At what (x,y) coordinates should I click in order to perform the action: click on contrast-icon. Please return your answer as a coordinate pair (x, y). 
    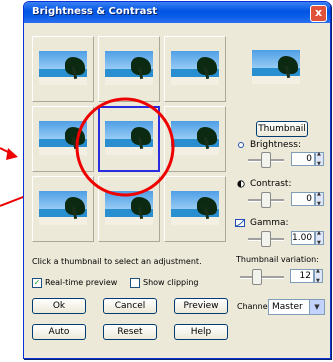
    Looking at the image, I should click on (241, 184).